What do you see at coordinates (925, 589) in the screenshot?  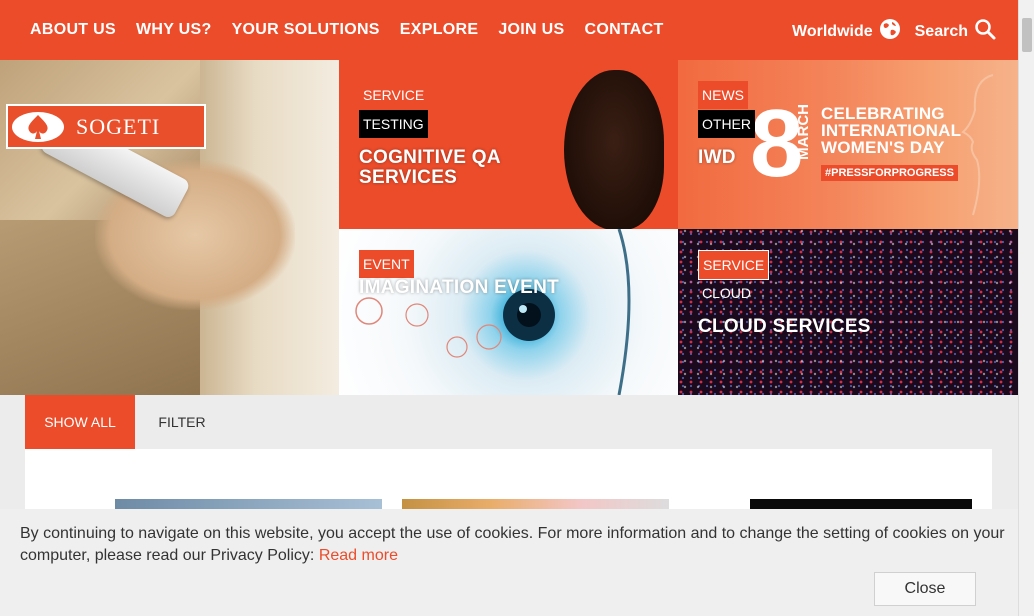 I see `close-button: Close` at bounding box center [925, 589].